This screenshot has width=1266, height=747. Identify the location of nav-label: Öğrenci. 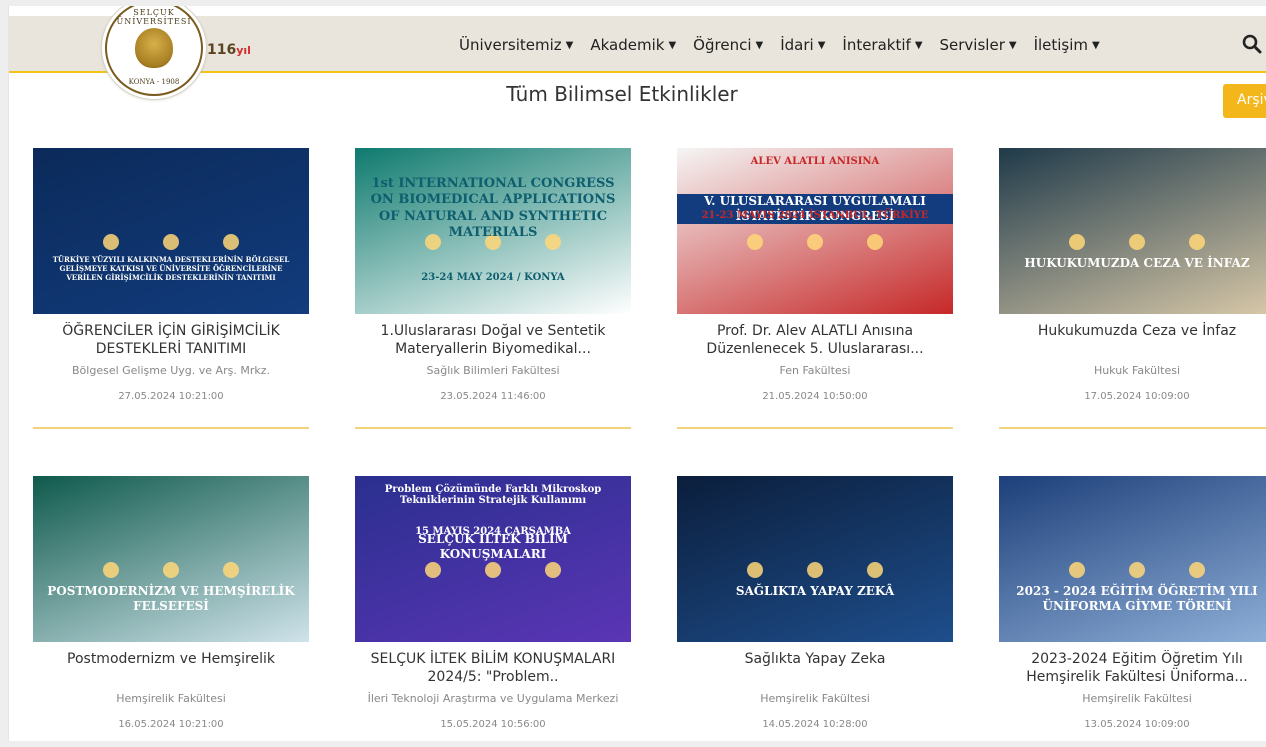
(722, 45).